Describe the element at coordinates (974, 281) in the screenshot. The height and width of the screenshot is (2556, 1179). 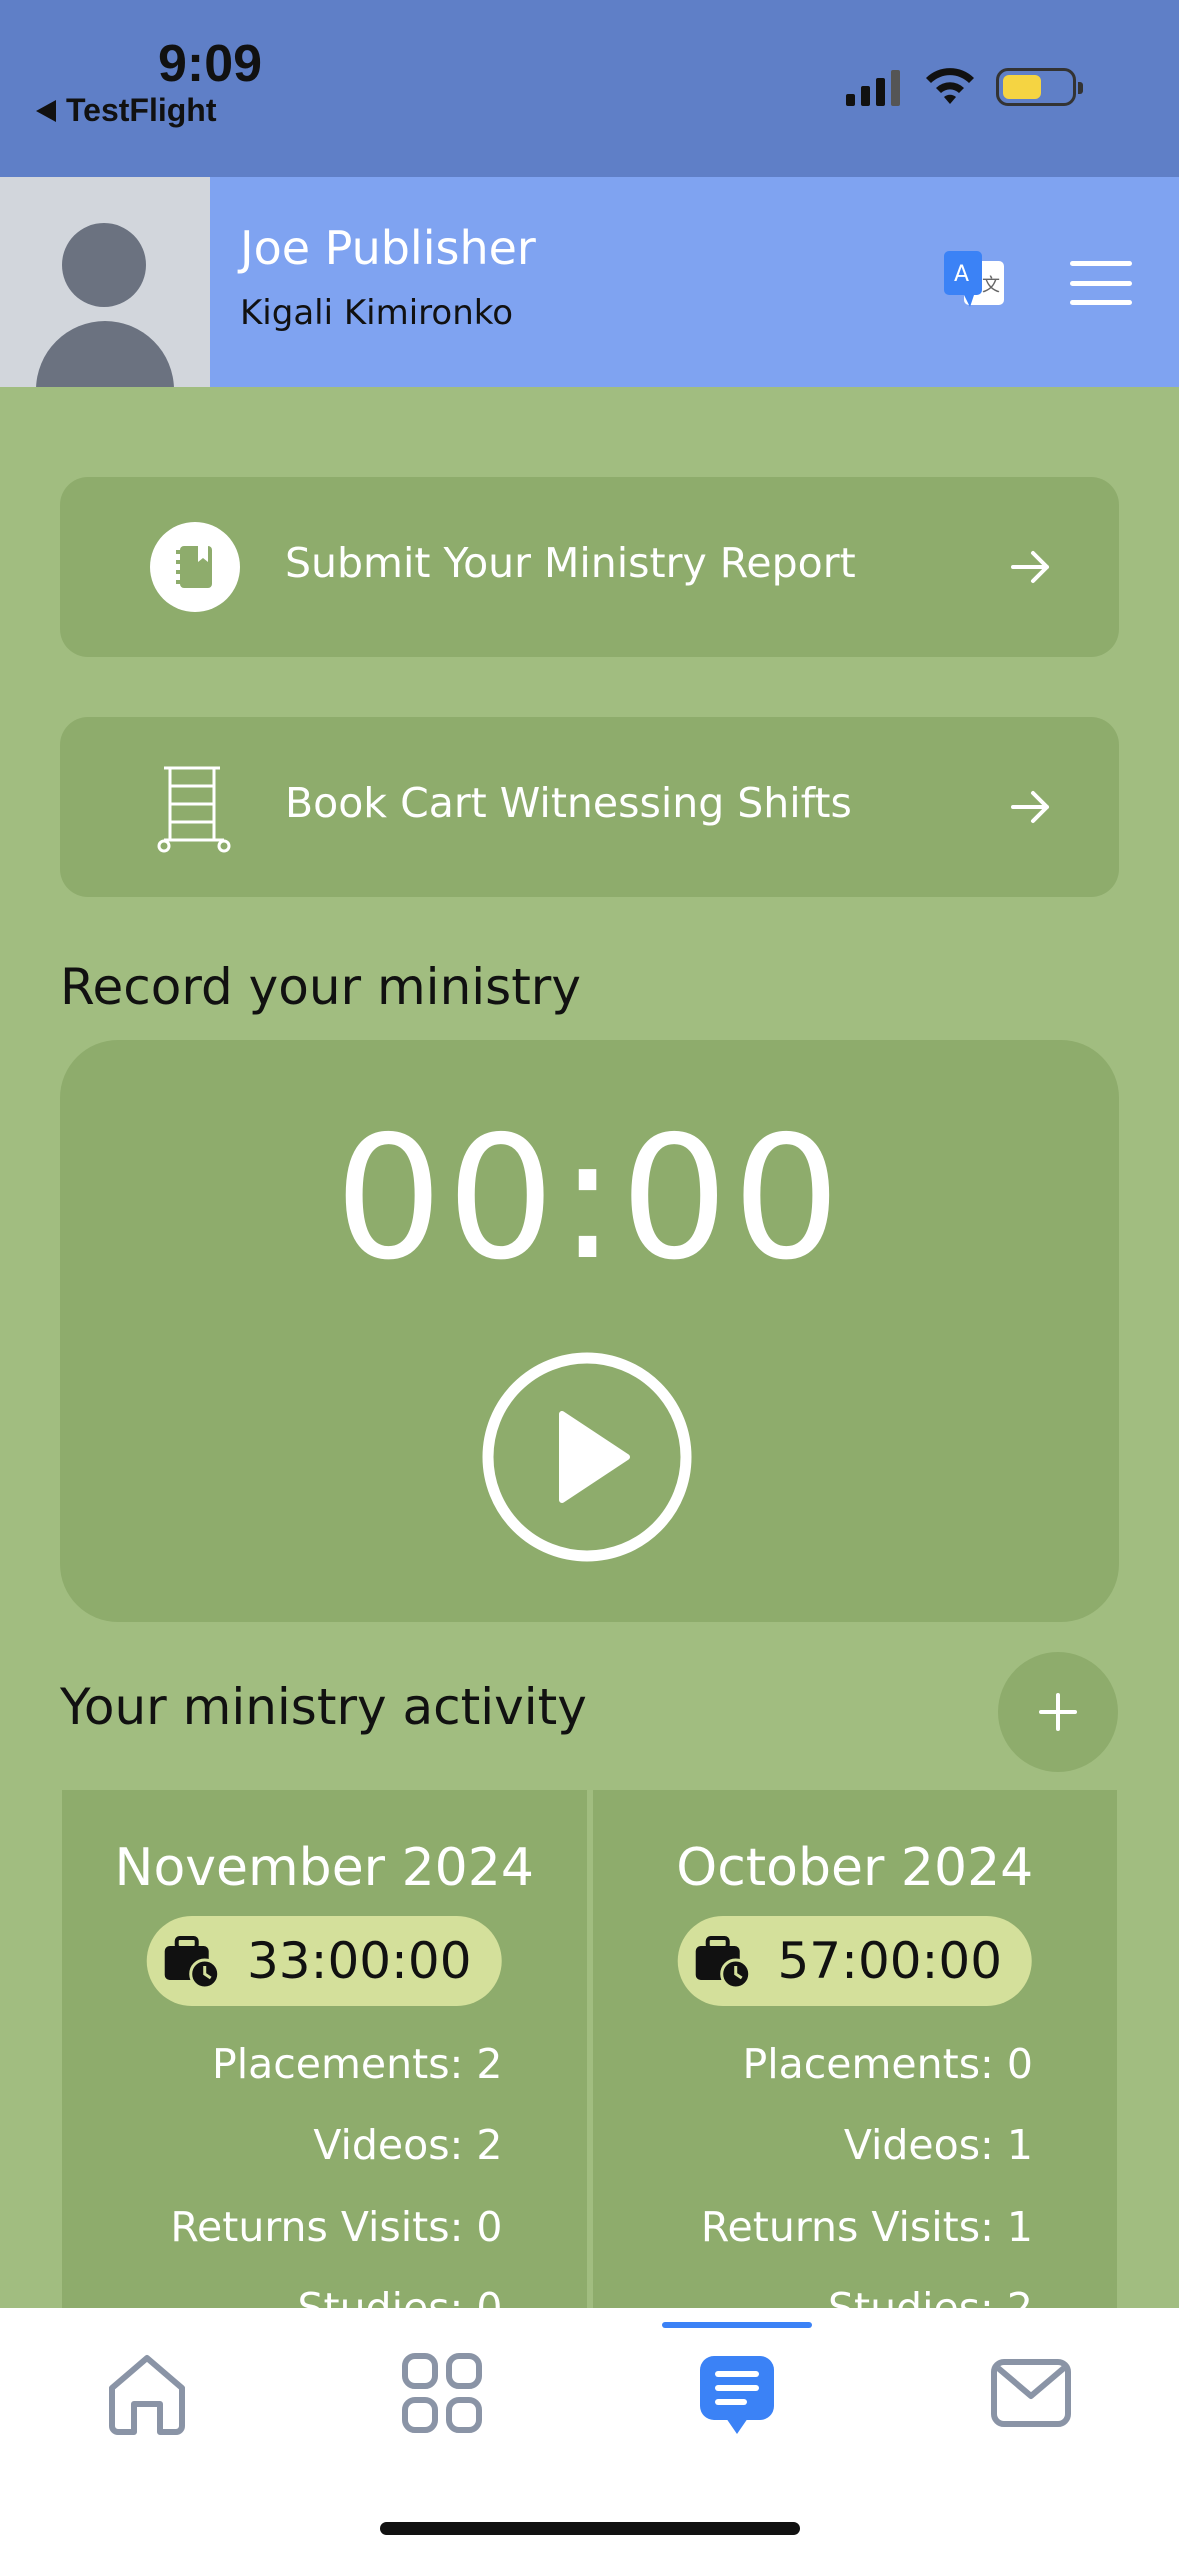
I see `translate-icon: A 文` at that location.